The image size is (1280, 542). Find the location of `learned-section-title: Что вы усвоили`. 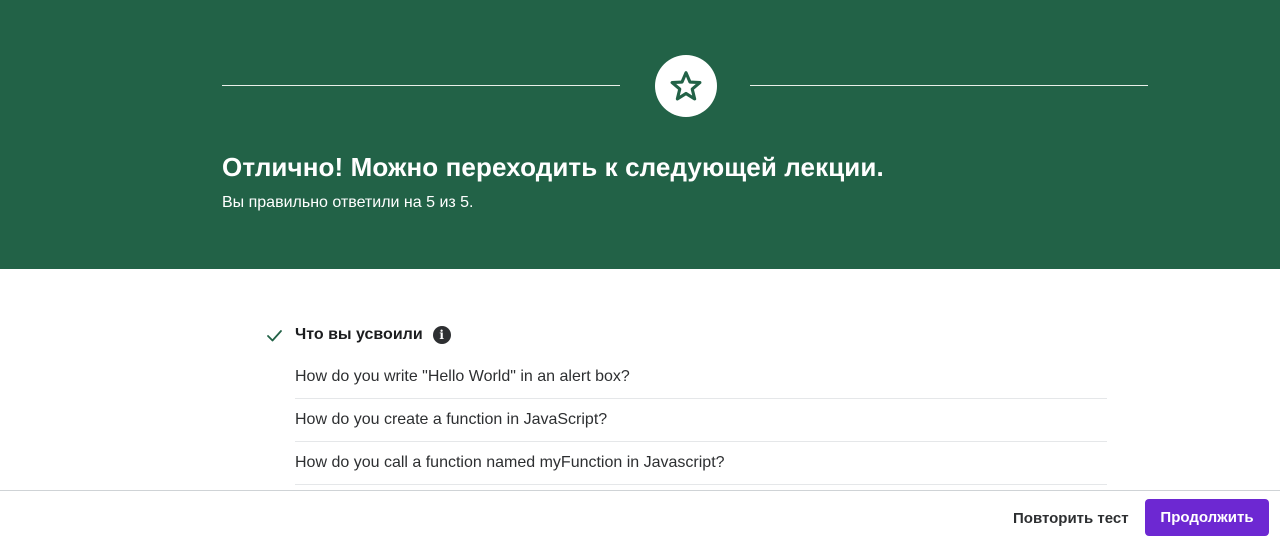

learned-section-title: Что вы усвоили is located at coordinates (359, 334).